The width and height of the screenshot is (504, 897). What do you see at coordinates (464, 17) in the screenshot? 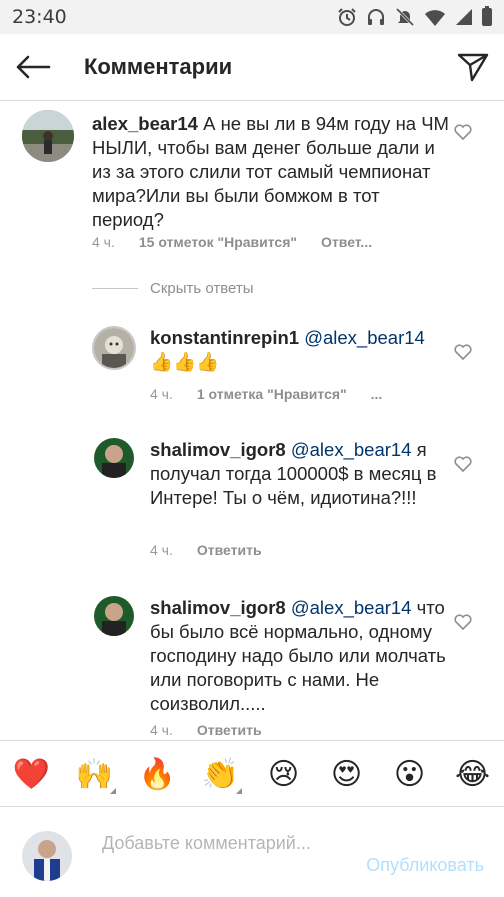
I see `signal-icon` at bounding box center [464, 17].